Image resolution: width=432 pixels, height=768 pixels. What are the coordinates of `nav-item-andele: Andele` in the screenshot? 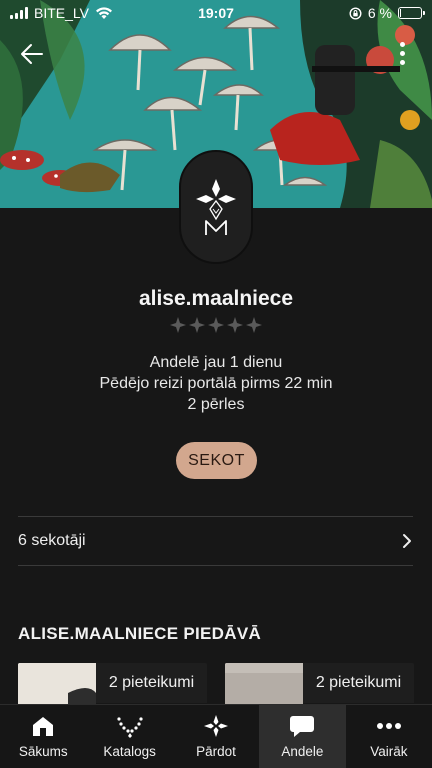 It's located at (302, 736).